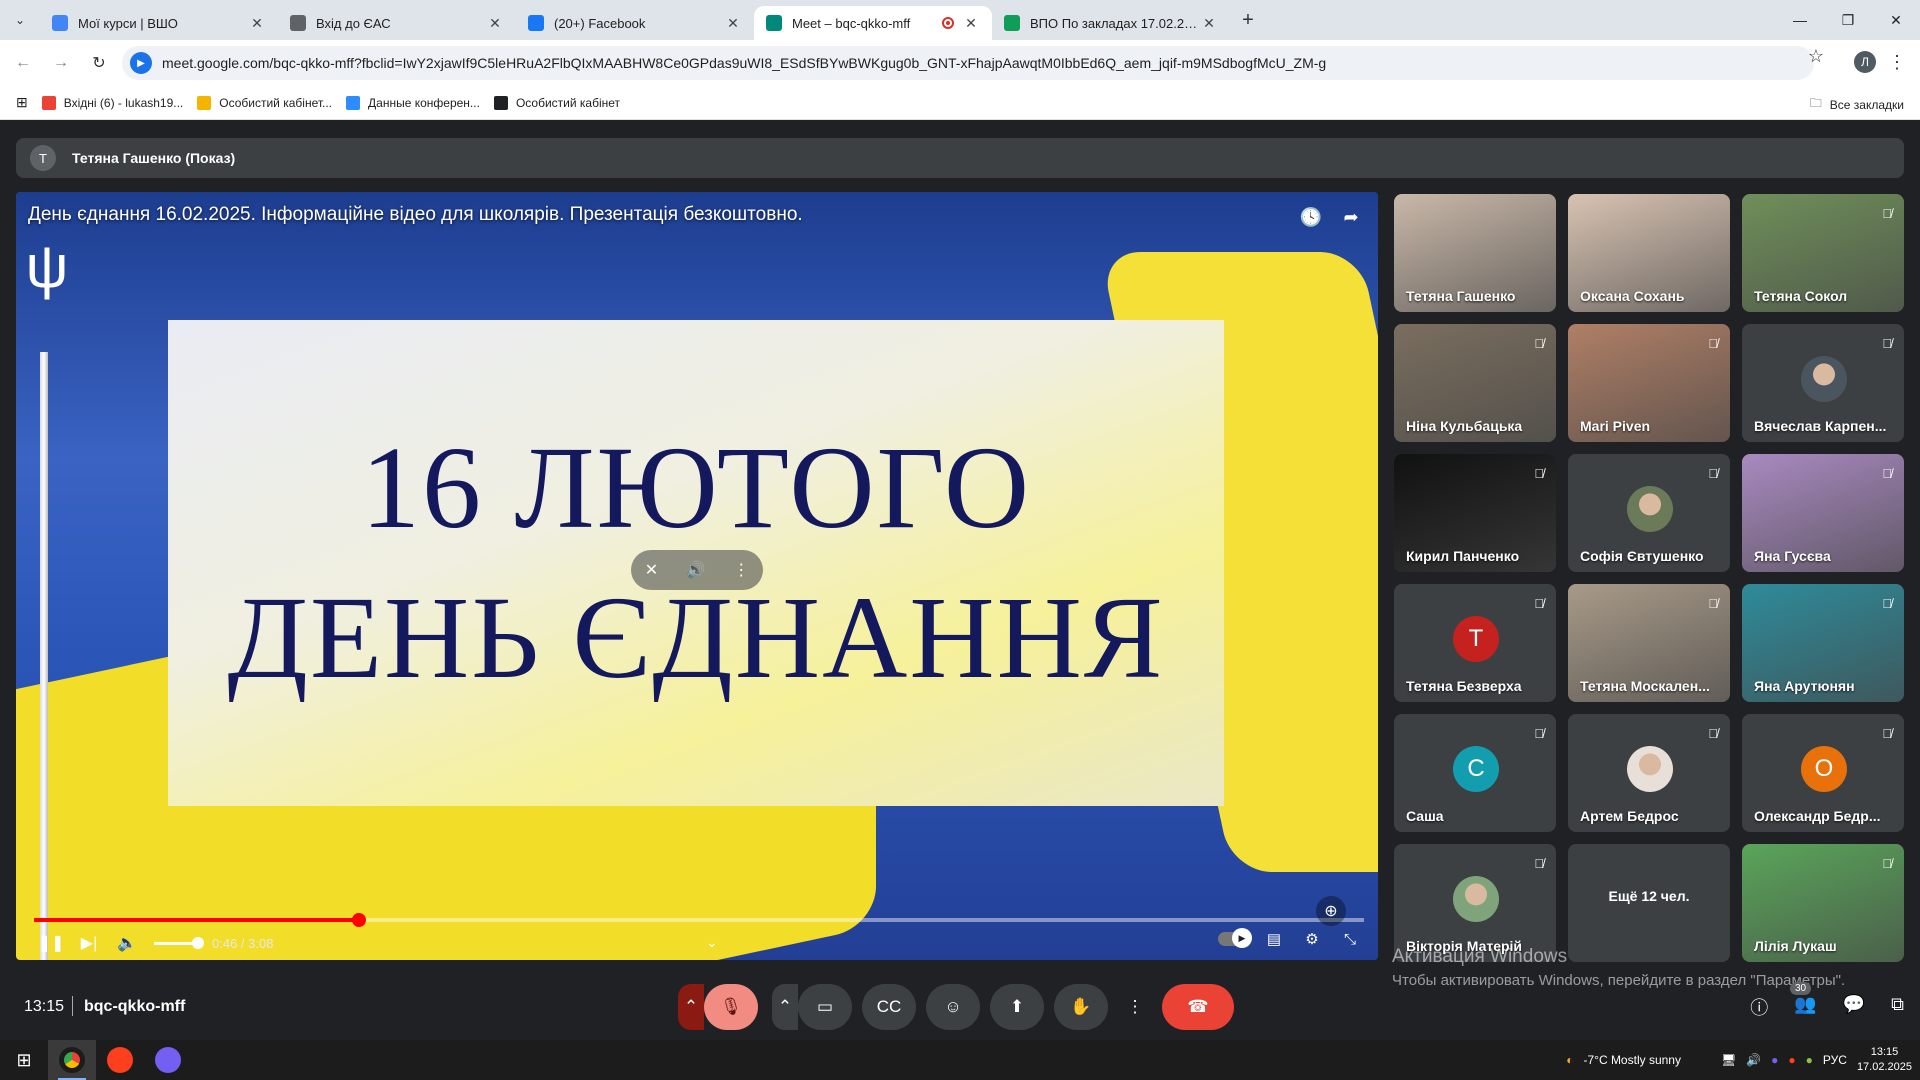  What do you see at coordinates (1854, 1007) in the screenshot?
I see `chat-icon: 💬` at bounding box center [1854, 1007].